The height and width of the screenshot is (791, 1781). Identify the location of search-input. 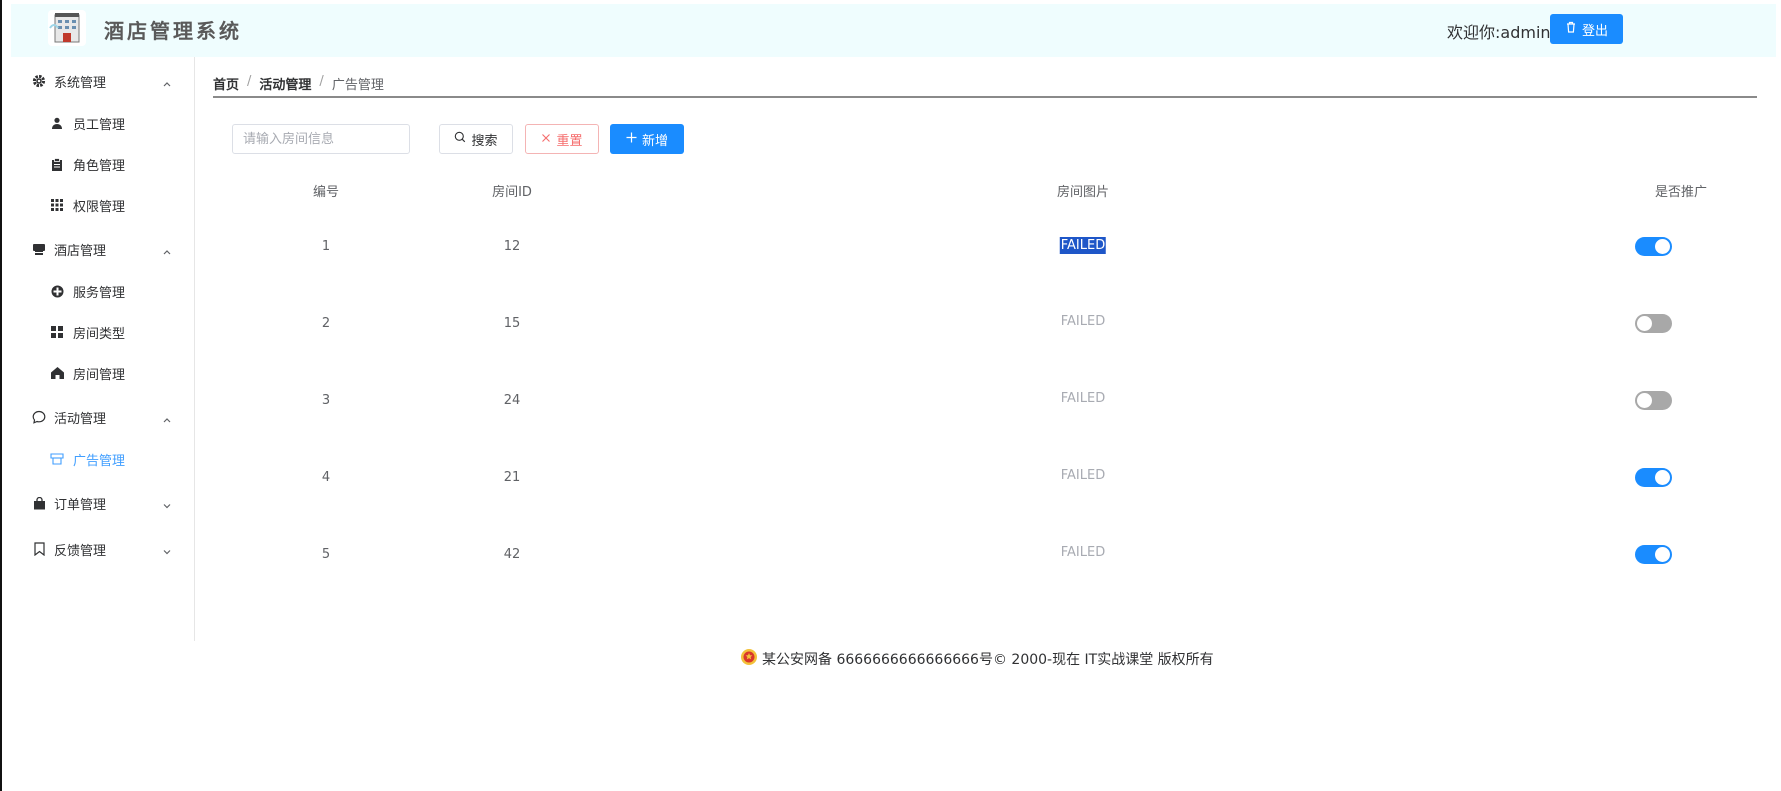
(321, 139).